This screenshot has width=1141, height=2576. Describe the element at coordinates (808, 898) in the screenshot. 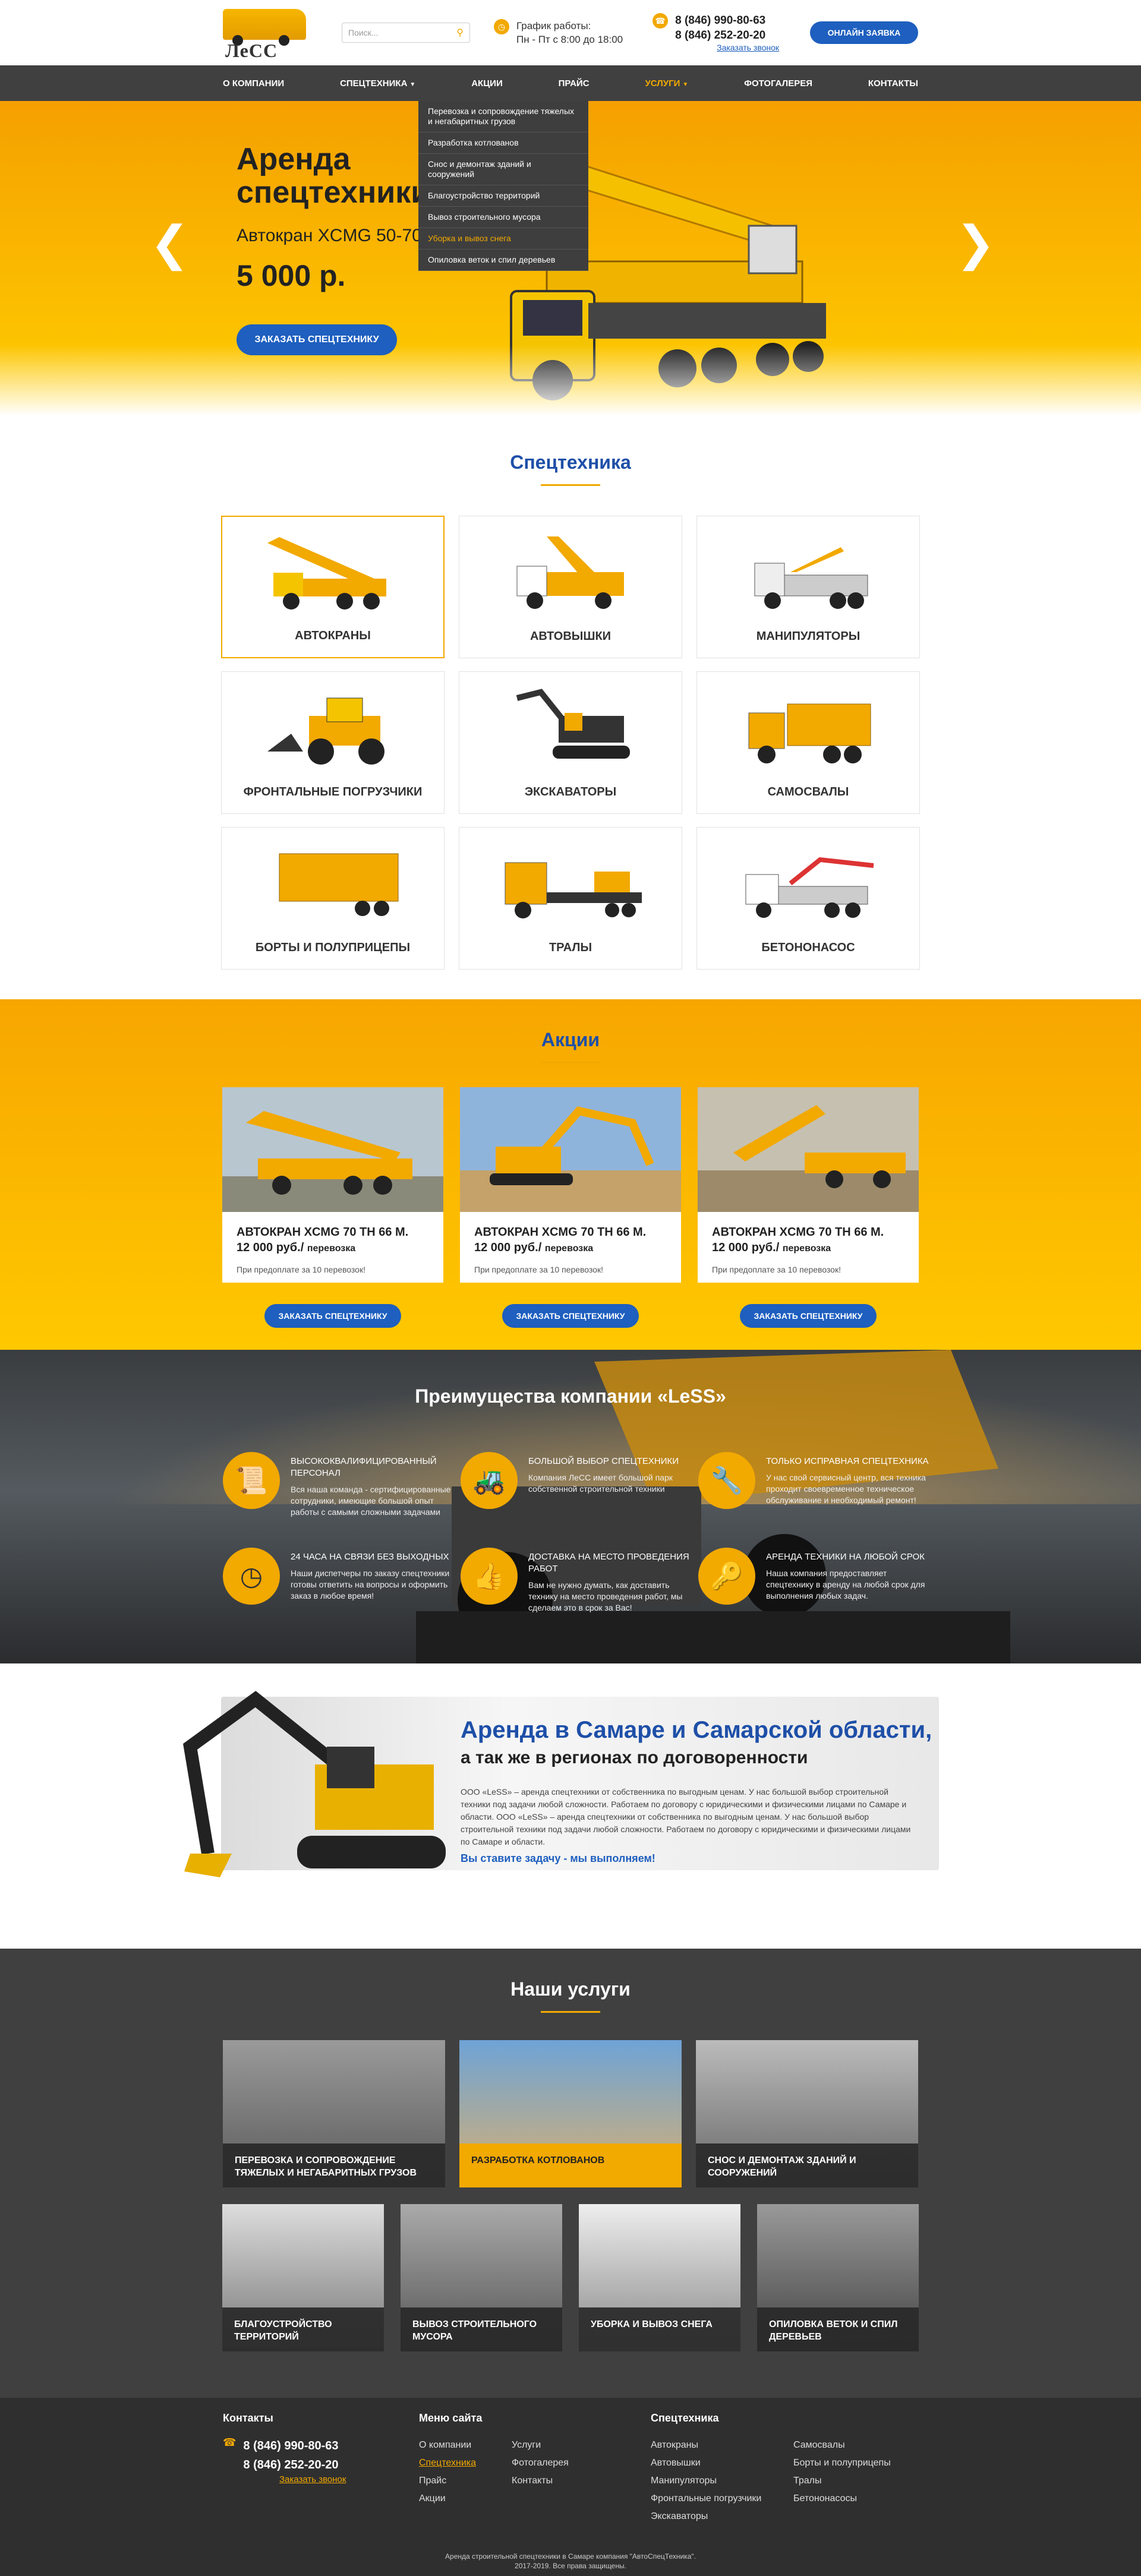

I see `spec-card-pump: БЕТОНОНАСОС` at that location.